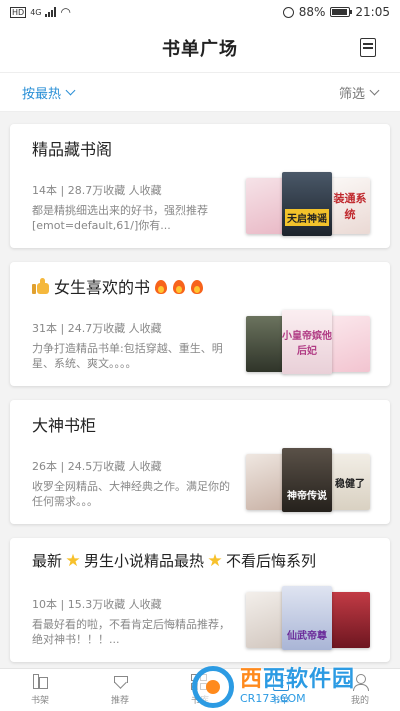 This screenshot has width=400, height=711. I want to click on card-title: 精品藏书阁, so click(72, 148).